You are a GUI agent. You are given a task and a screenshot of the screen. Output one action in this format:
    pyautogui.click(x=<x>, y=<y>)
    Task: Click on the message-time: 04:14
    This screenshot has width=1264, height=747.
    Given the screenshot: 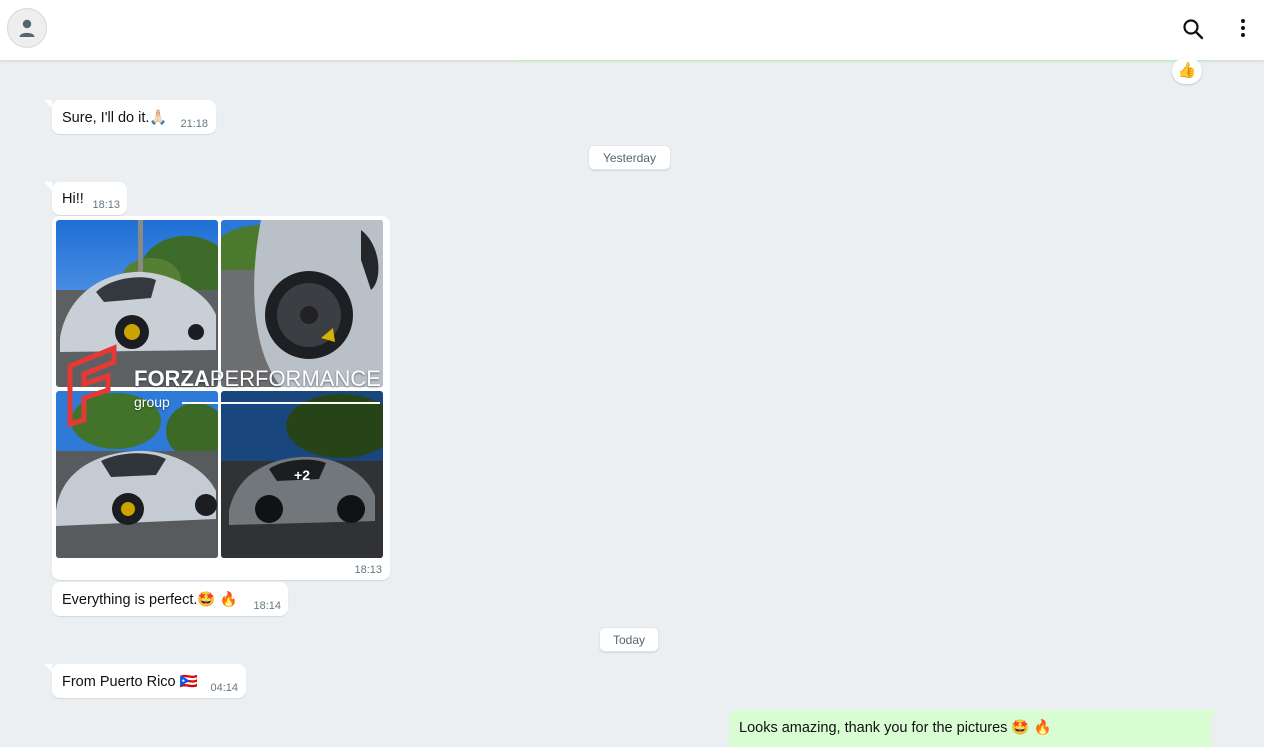 What is the action you would take?
    pyautogui.click(x=224, y=688)
    